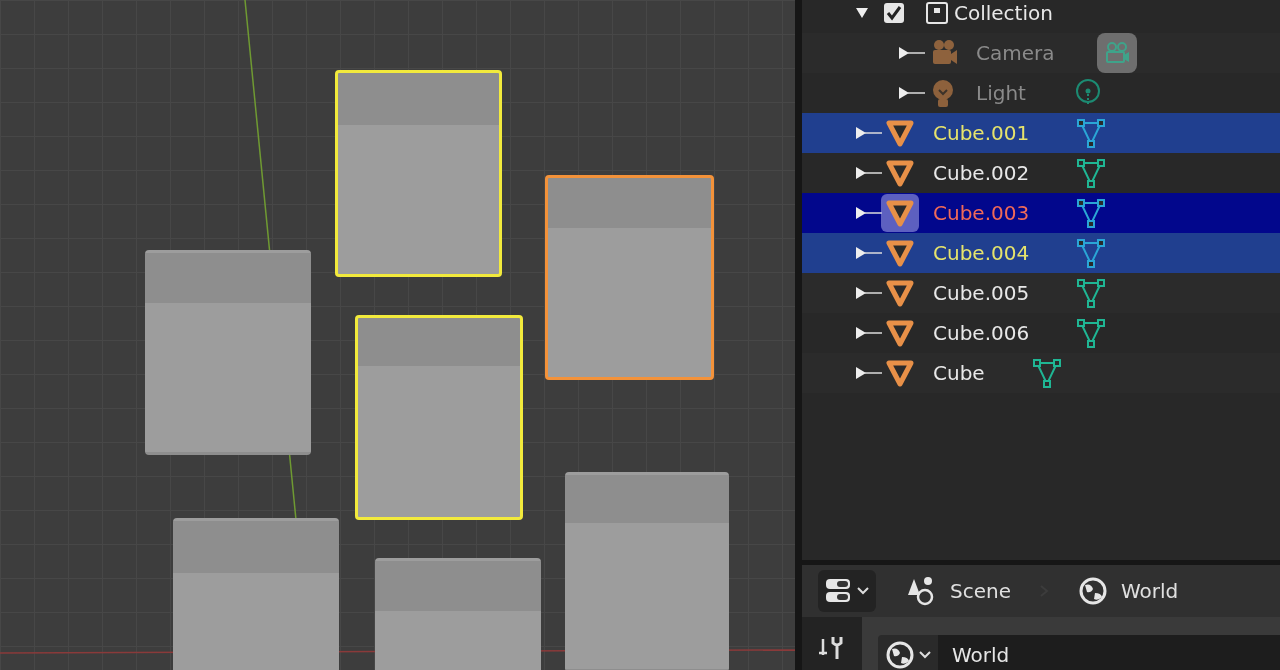 This screenshot has height=670, width=1280. I want to click on editor-type-button, so click(847, 591).